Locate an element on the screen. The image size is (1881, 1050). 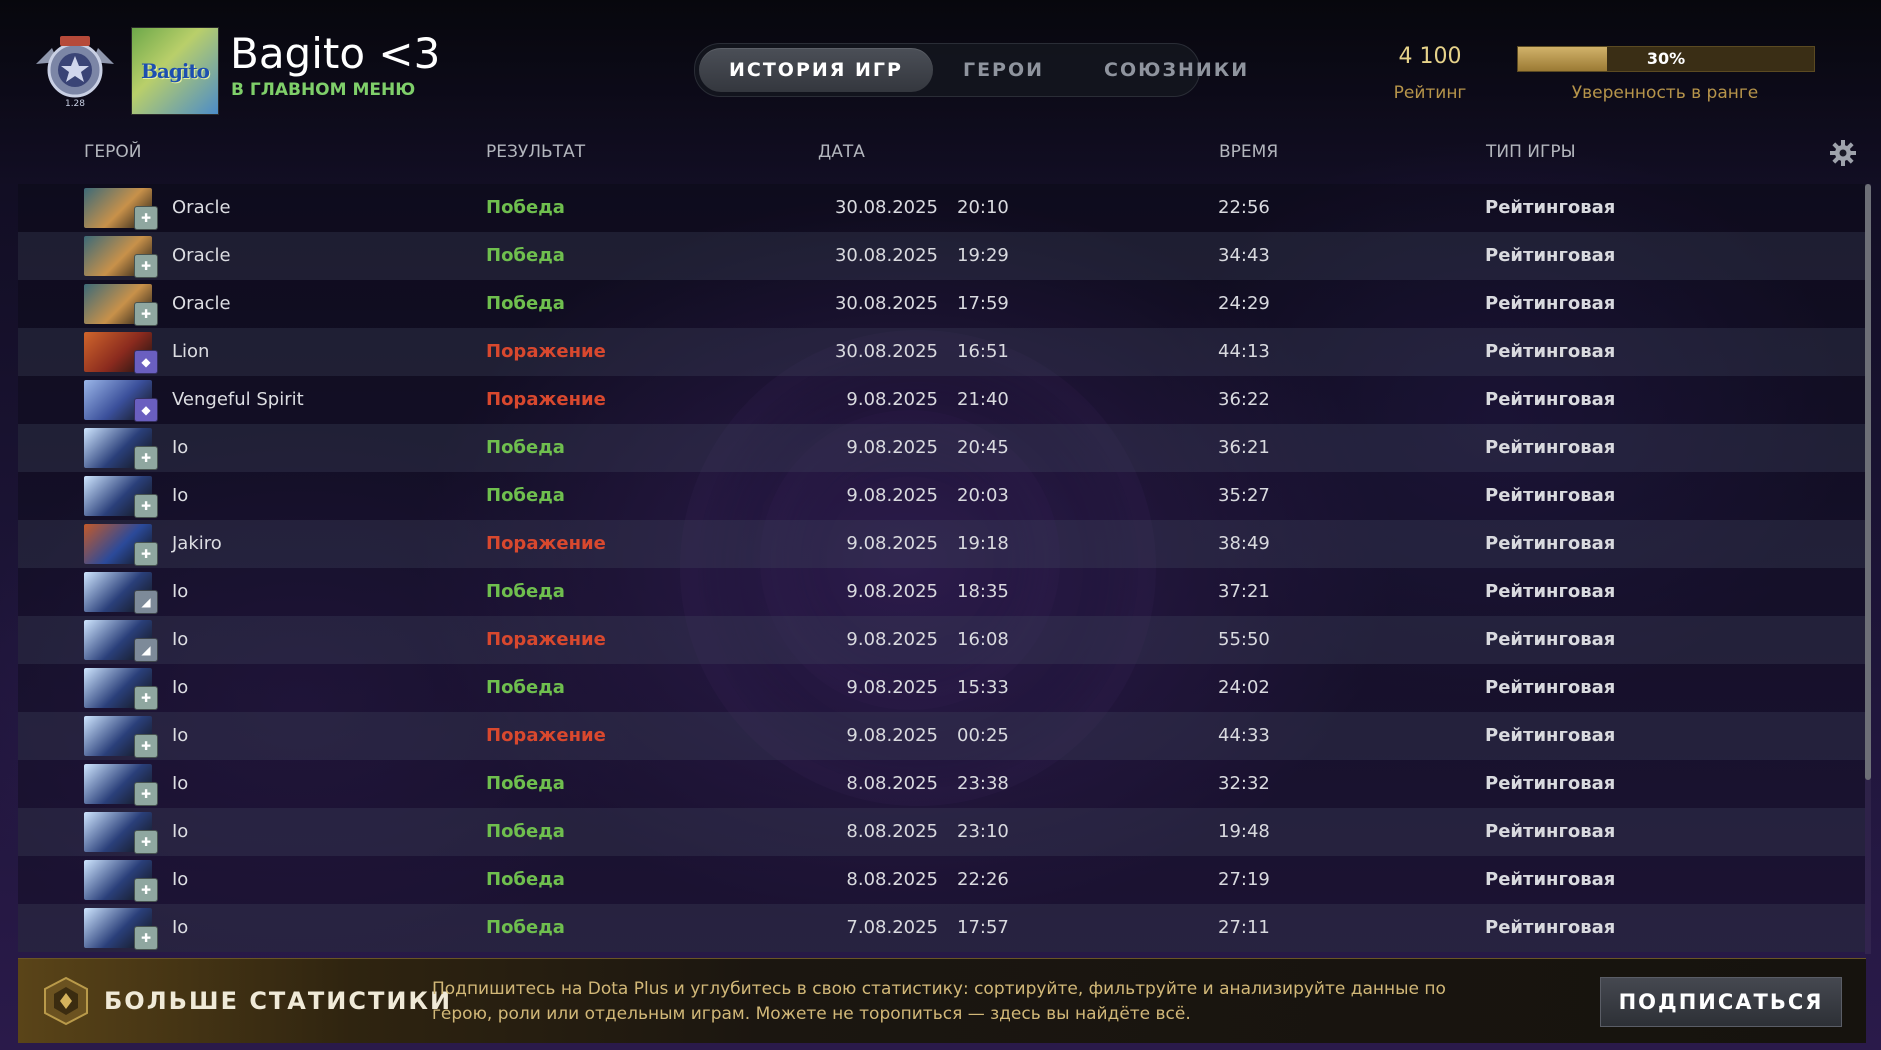
match-time: 15:33 is located at coordinates (983, 687).